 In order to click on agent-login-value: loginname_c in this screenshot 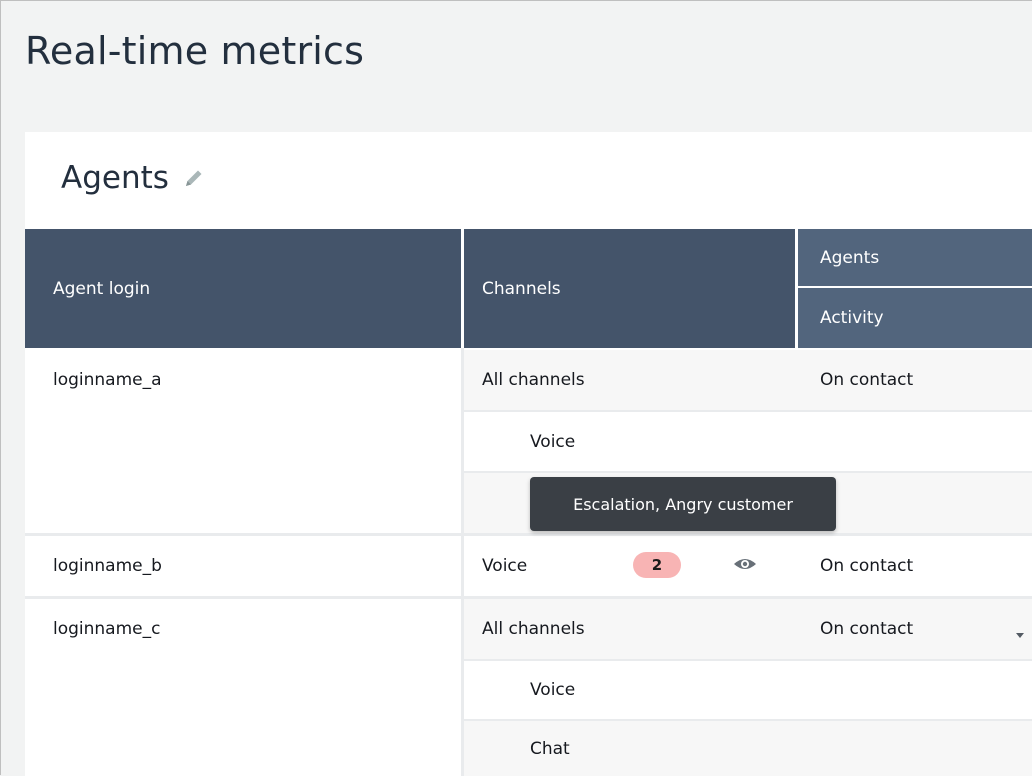, I will do `click(107, 629)`.